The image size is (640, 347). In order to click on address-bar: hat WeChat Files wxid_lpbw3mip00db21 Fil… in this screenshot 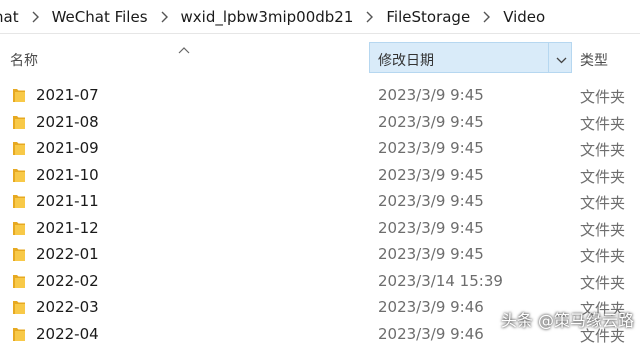, I will do `click(320, 17)`.